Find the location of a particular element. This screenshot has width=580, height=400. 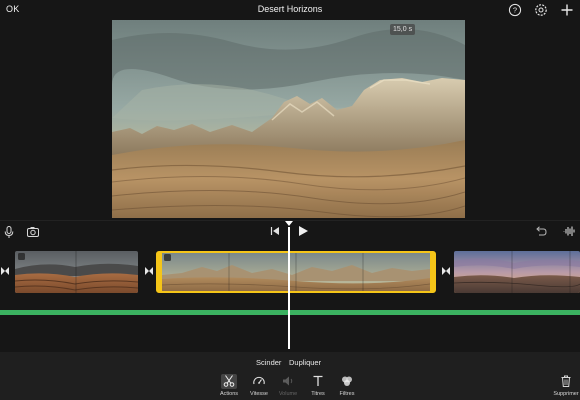

titles-label: Titres is located at coordinates (318, 394).